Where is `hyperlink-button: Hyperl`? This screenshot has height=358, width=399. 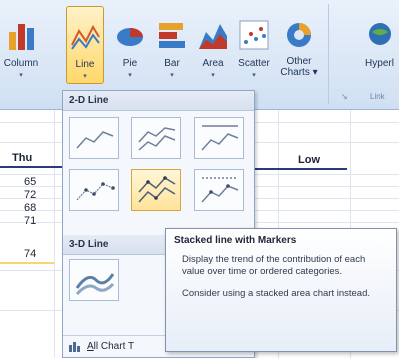 hyperlink-button: Hyperl is located at coordinates (379, 43).